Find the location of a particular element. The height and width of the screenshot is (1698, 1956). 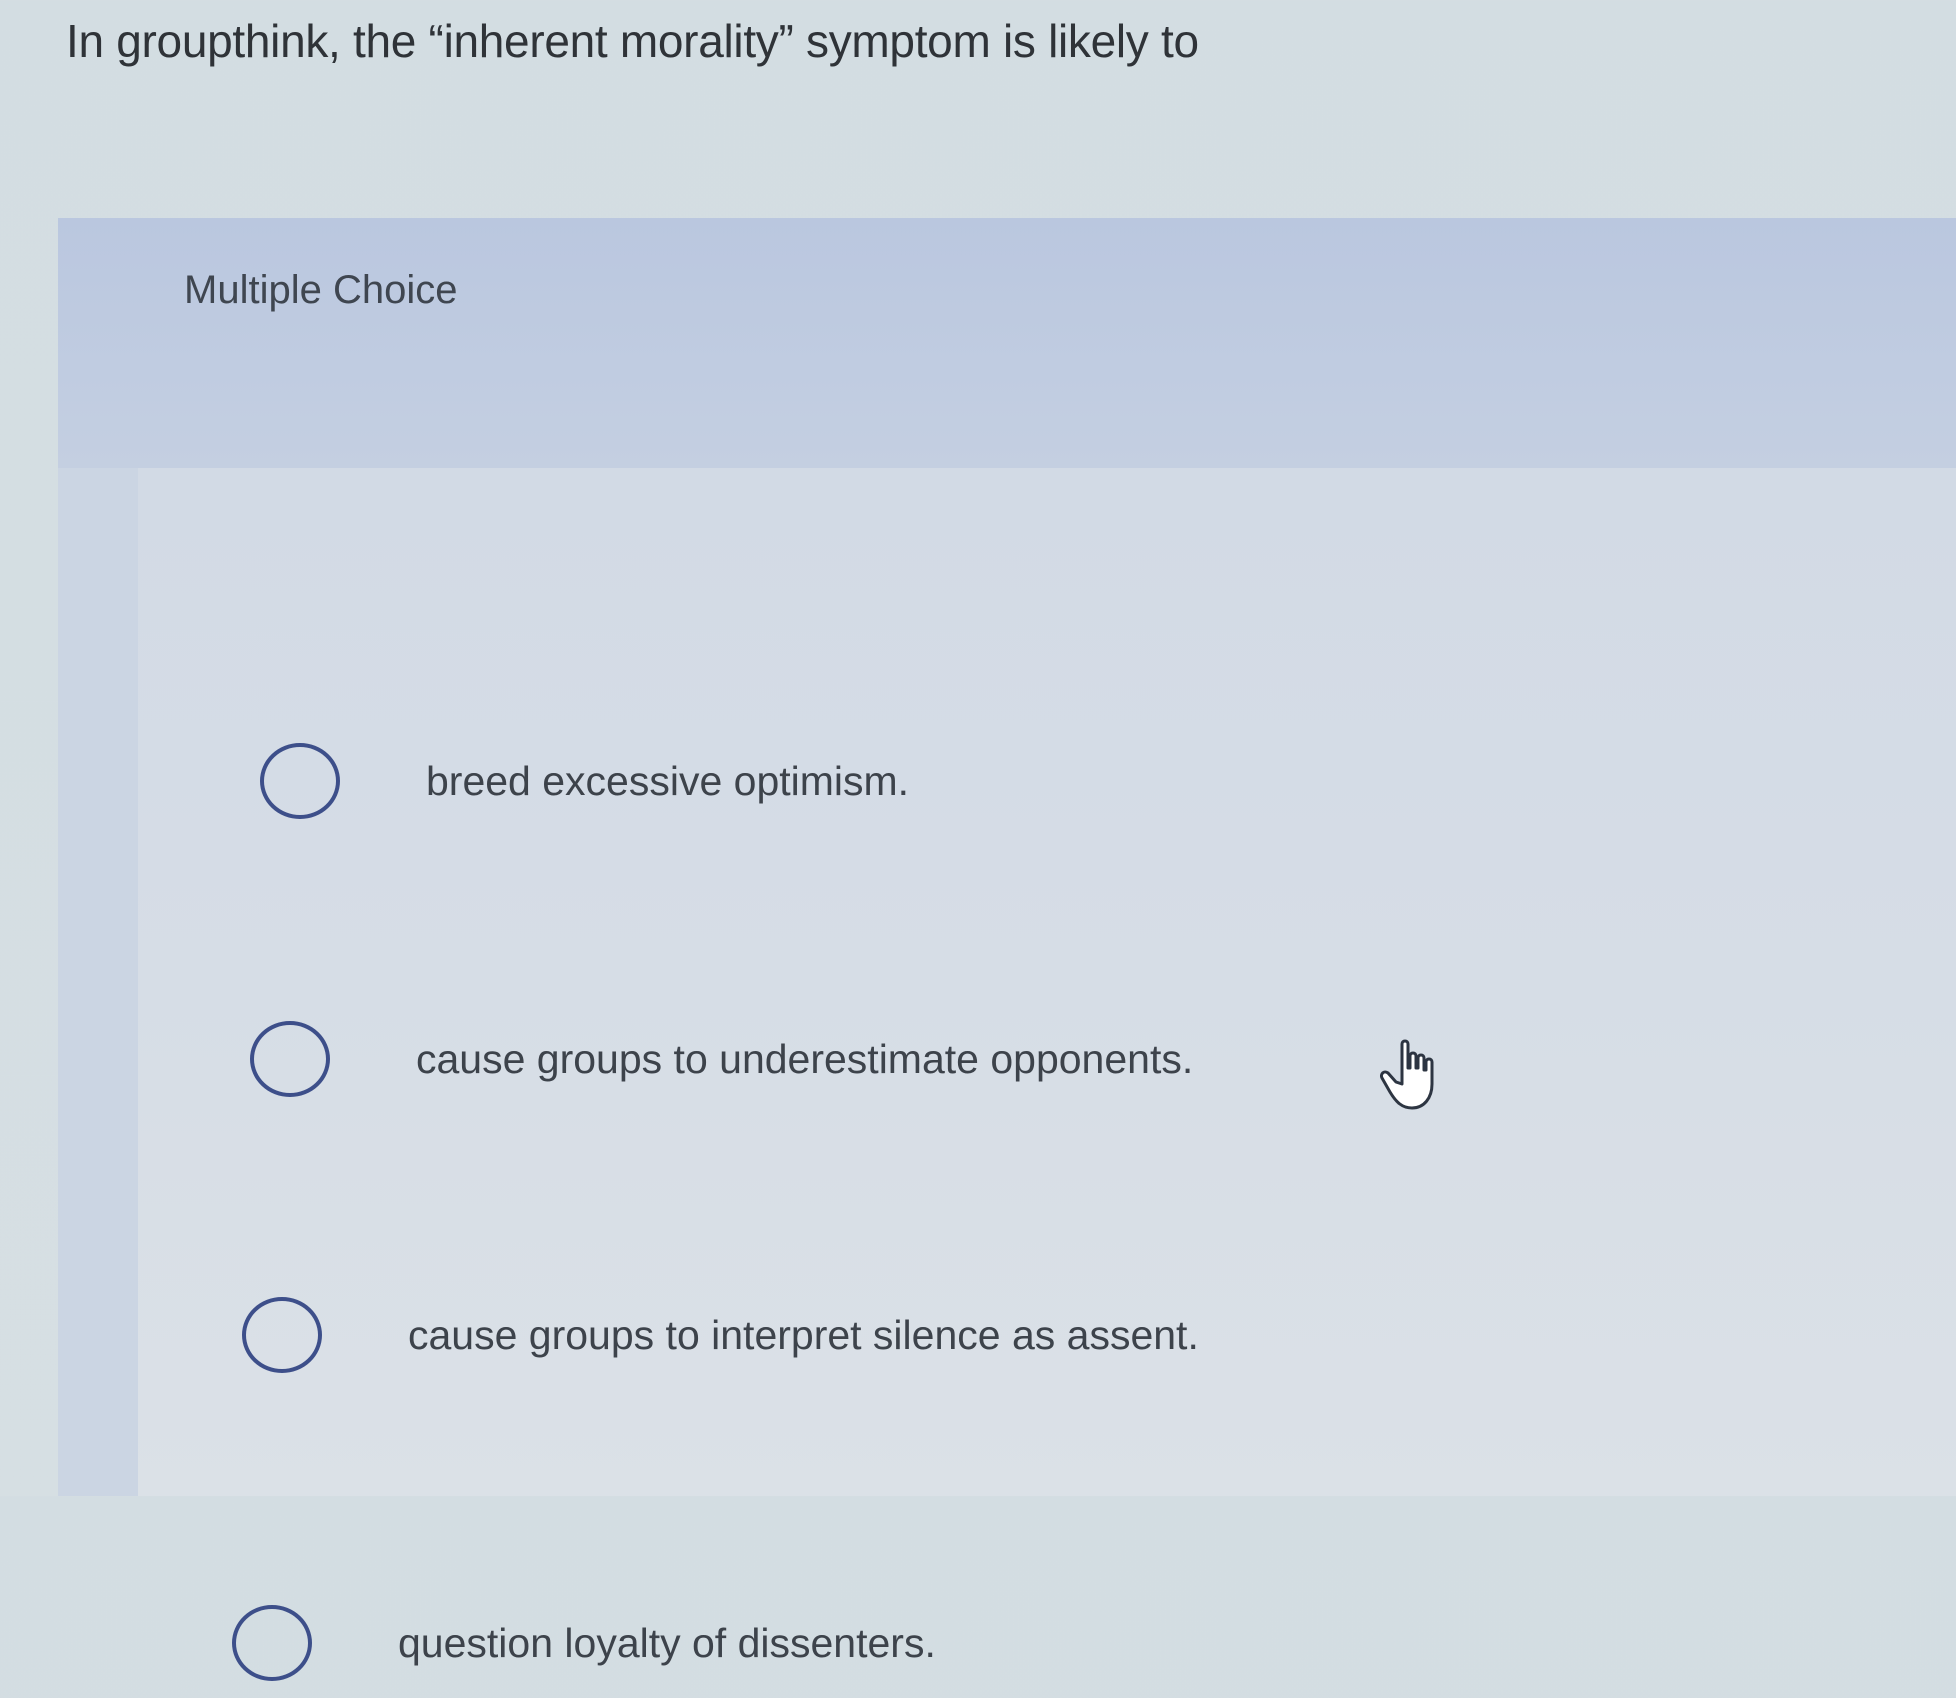

option-d: question loyalty of dissenters. is located at coordinates (584, 1643).